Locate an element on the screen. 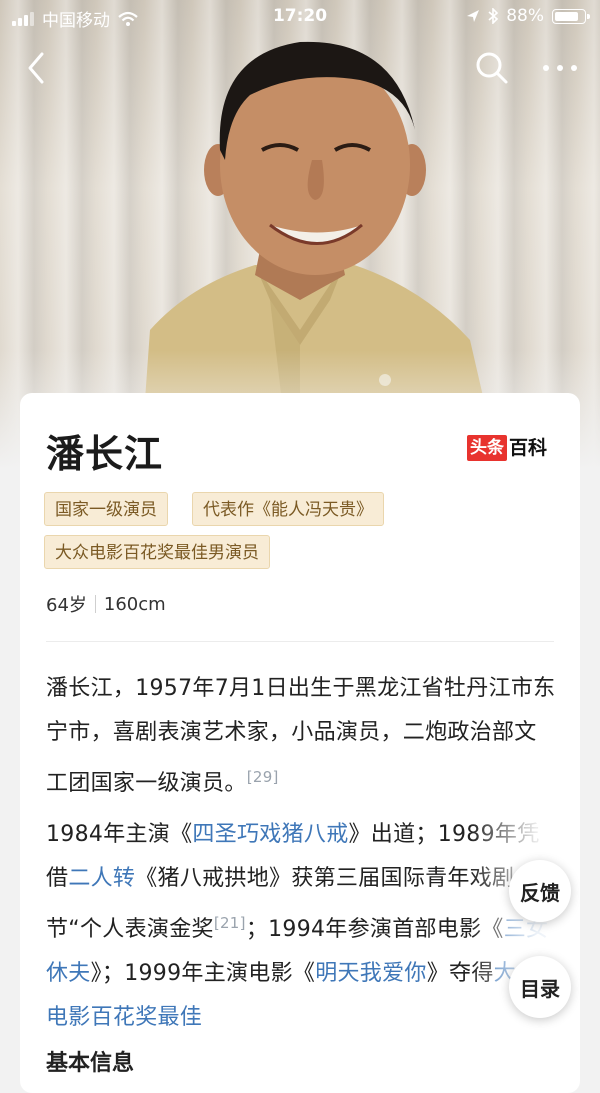 Image resolution: width=600 pixels, height=1093 pixels. back-button is located at coordinates (36, 68).